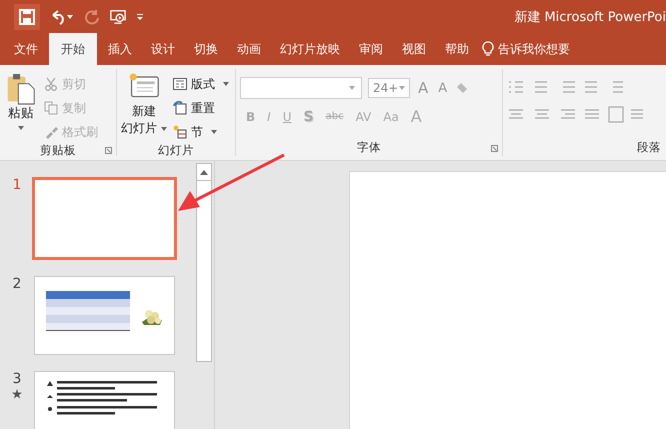 This screenshot has width=666, height=429. I want to click on slide-number: 3, so click(17, 379).